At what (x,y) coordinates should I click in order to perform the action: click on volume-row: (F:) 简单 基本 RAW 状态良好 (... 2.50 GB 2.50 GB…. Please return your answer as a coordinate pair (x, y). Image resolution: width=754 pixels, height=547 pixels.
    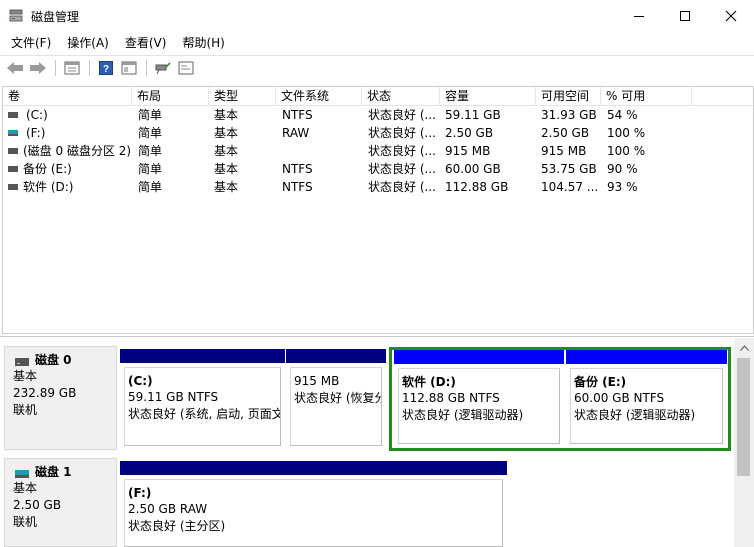
    Looking at the image, I should click on (378, 133).